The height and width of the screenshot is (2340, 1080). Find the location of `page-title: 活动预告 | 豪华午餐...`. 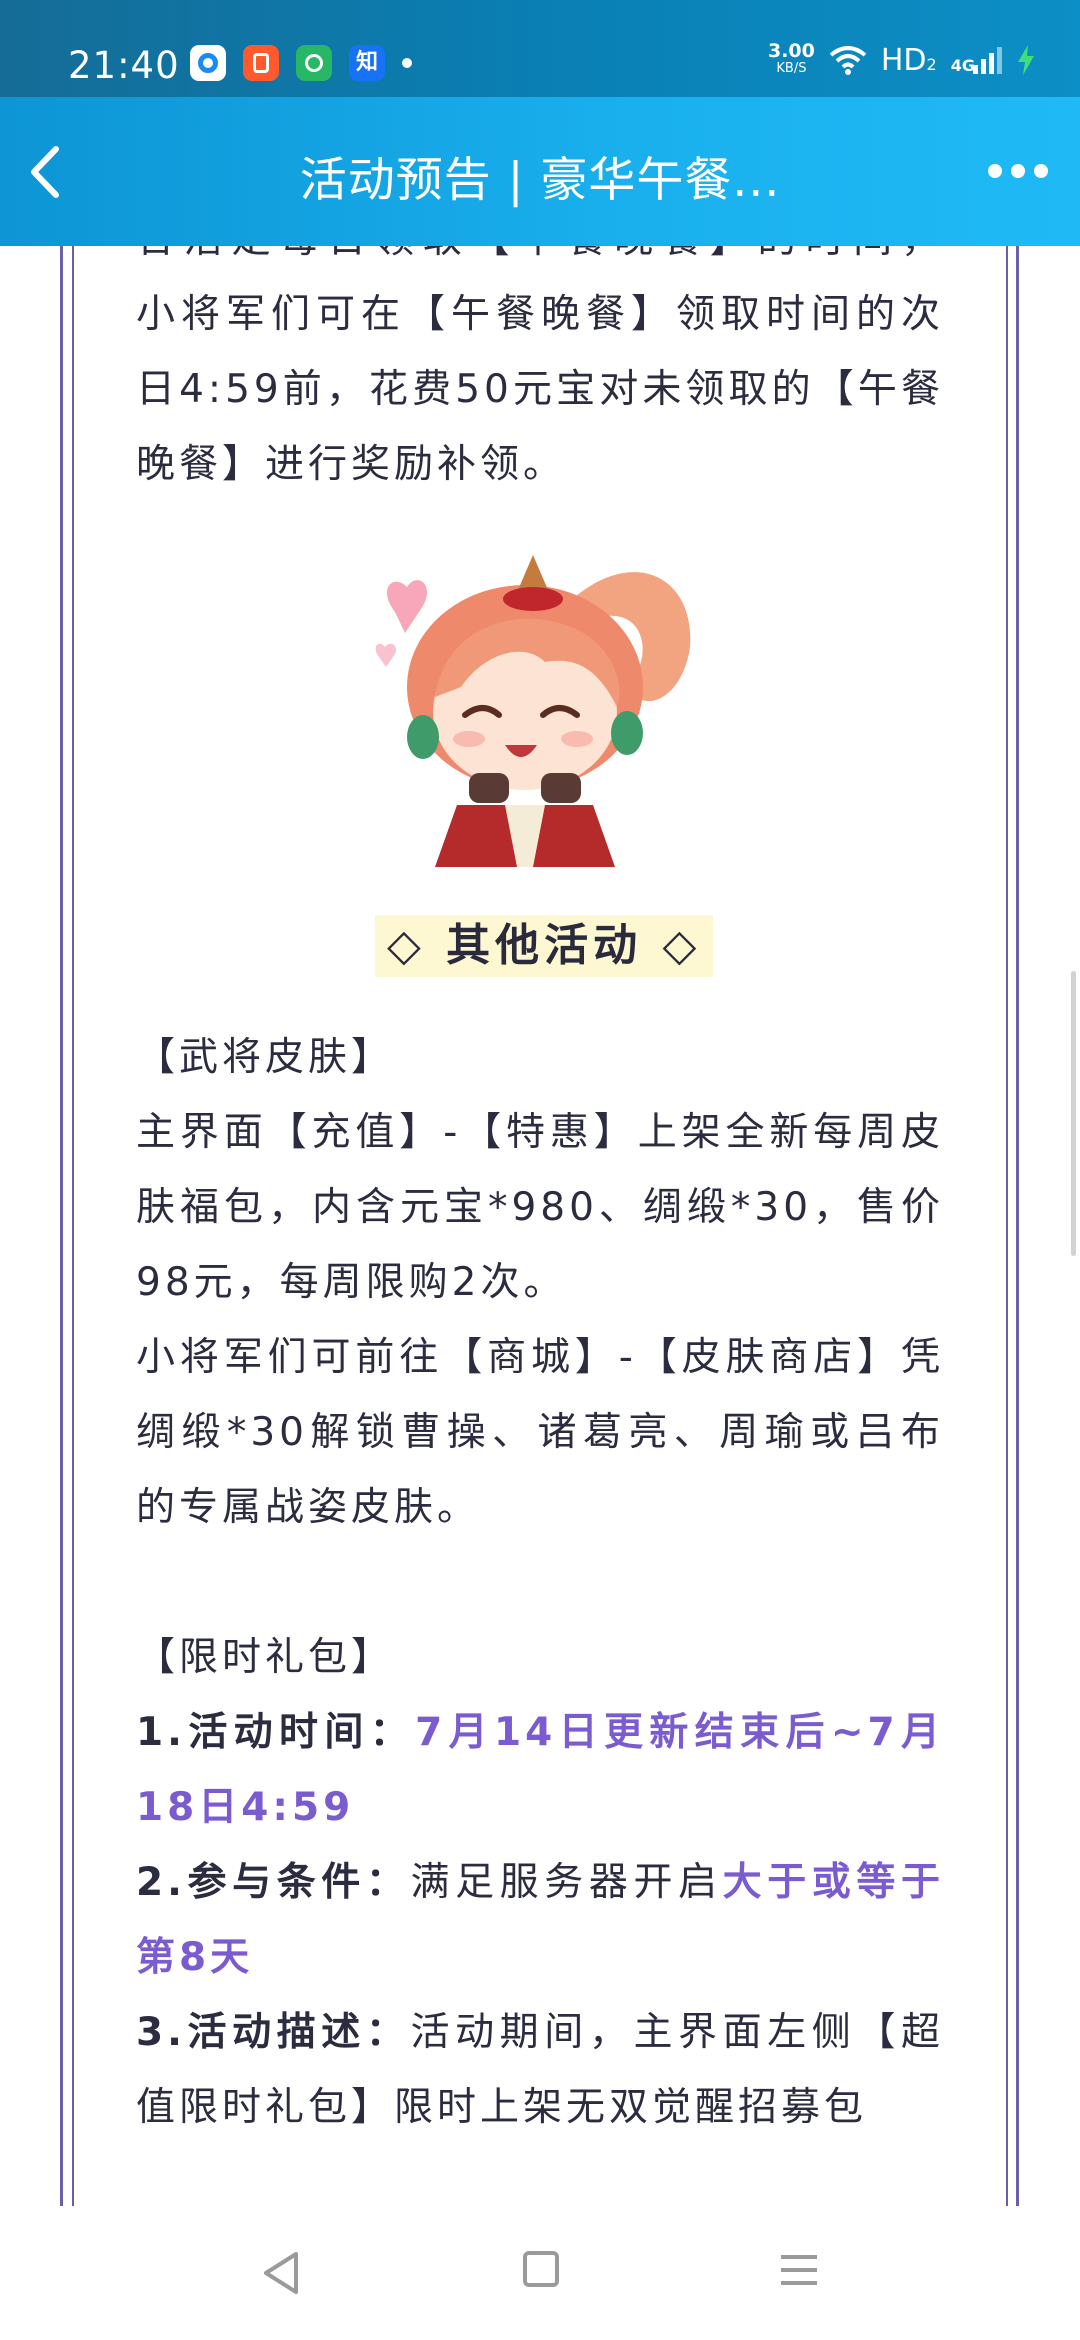

page-title: 活动预告 | 豪华午餐... is located at coordinates (540, 180).